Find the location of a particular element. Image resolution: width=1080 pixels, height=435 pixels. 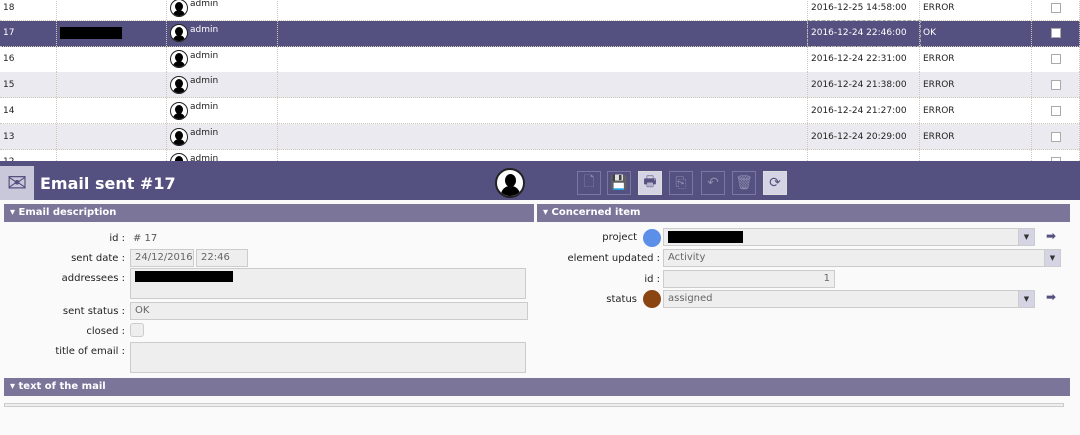

section-title: text of the mail is located at coordinates (62, 386).